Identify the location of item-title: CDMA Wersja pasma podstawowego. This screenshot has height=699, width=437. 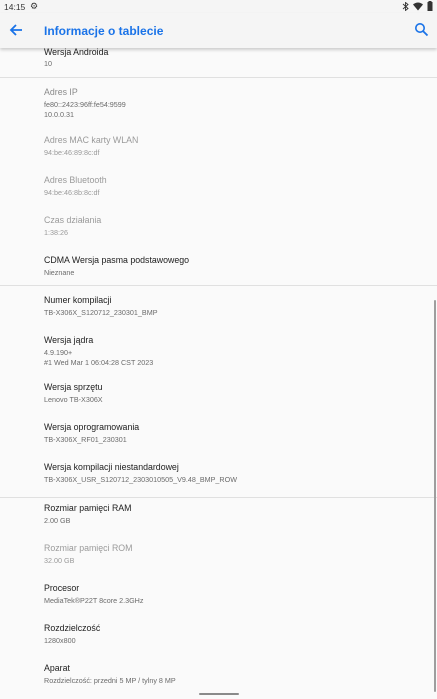
(117, 260).